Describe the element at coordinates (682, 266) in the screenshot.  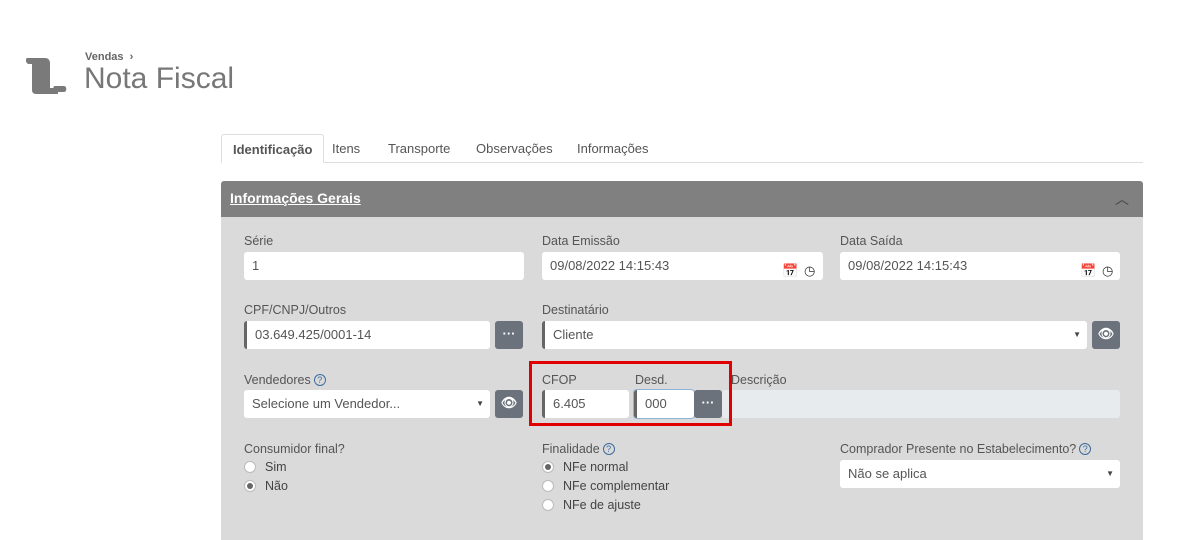
I see `data-emissao-input: 09/08/2022 14:15:43 📅 ◷` at that location.